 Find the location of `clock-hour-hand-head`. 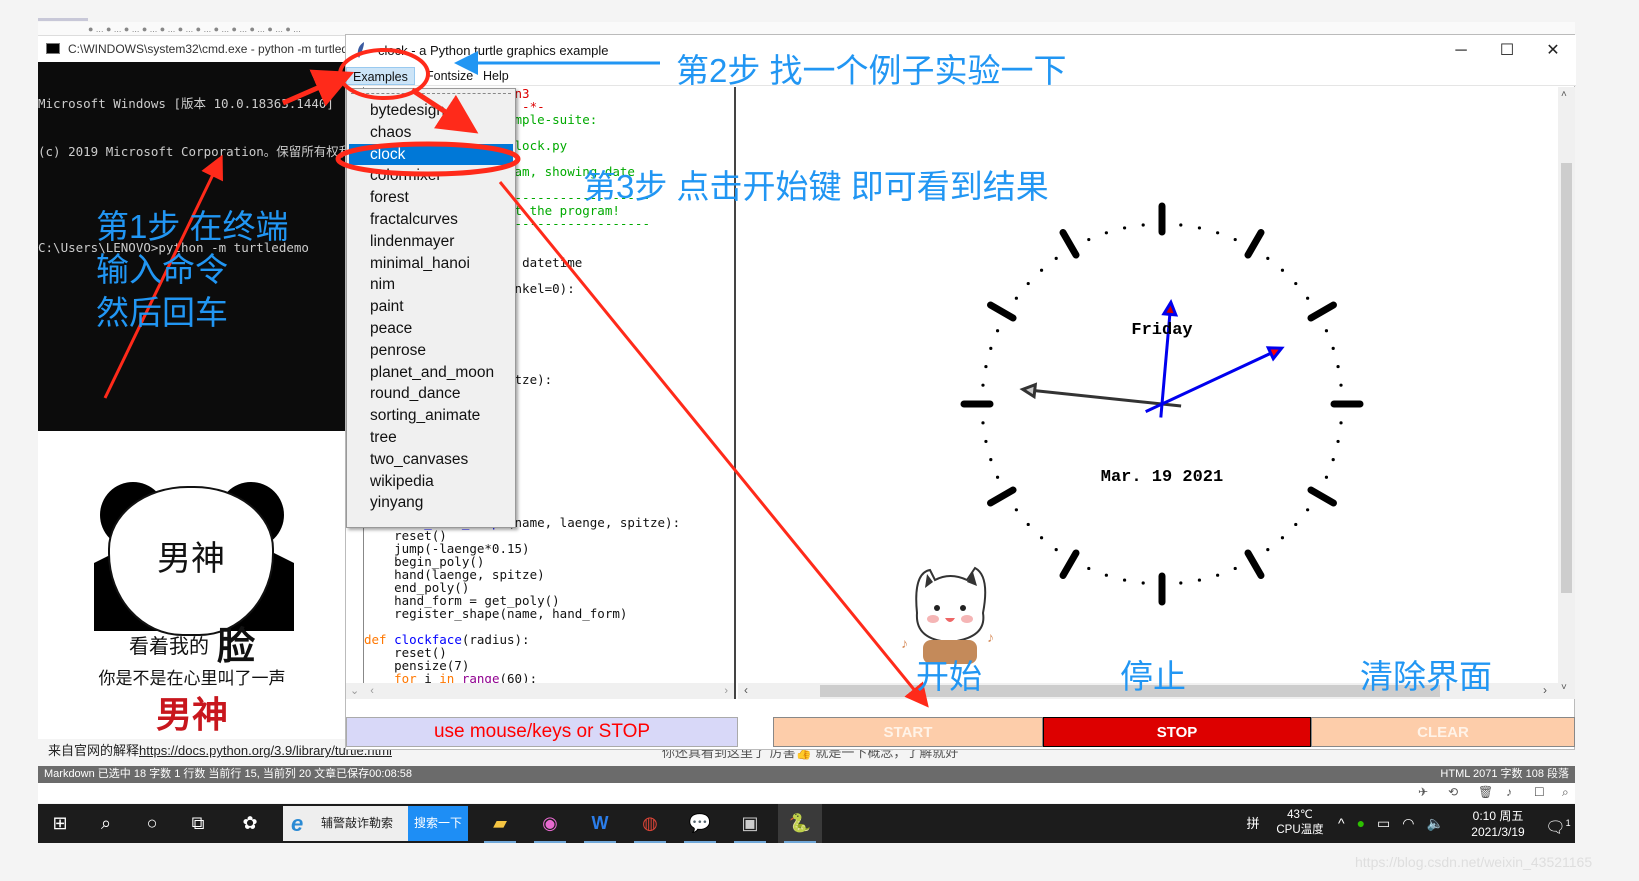

clock-hour-hand-head is located at coordinates (1170, 308).